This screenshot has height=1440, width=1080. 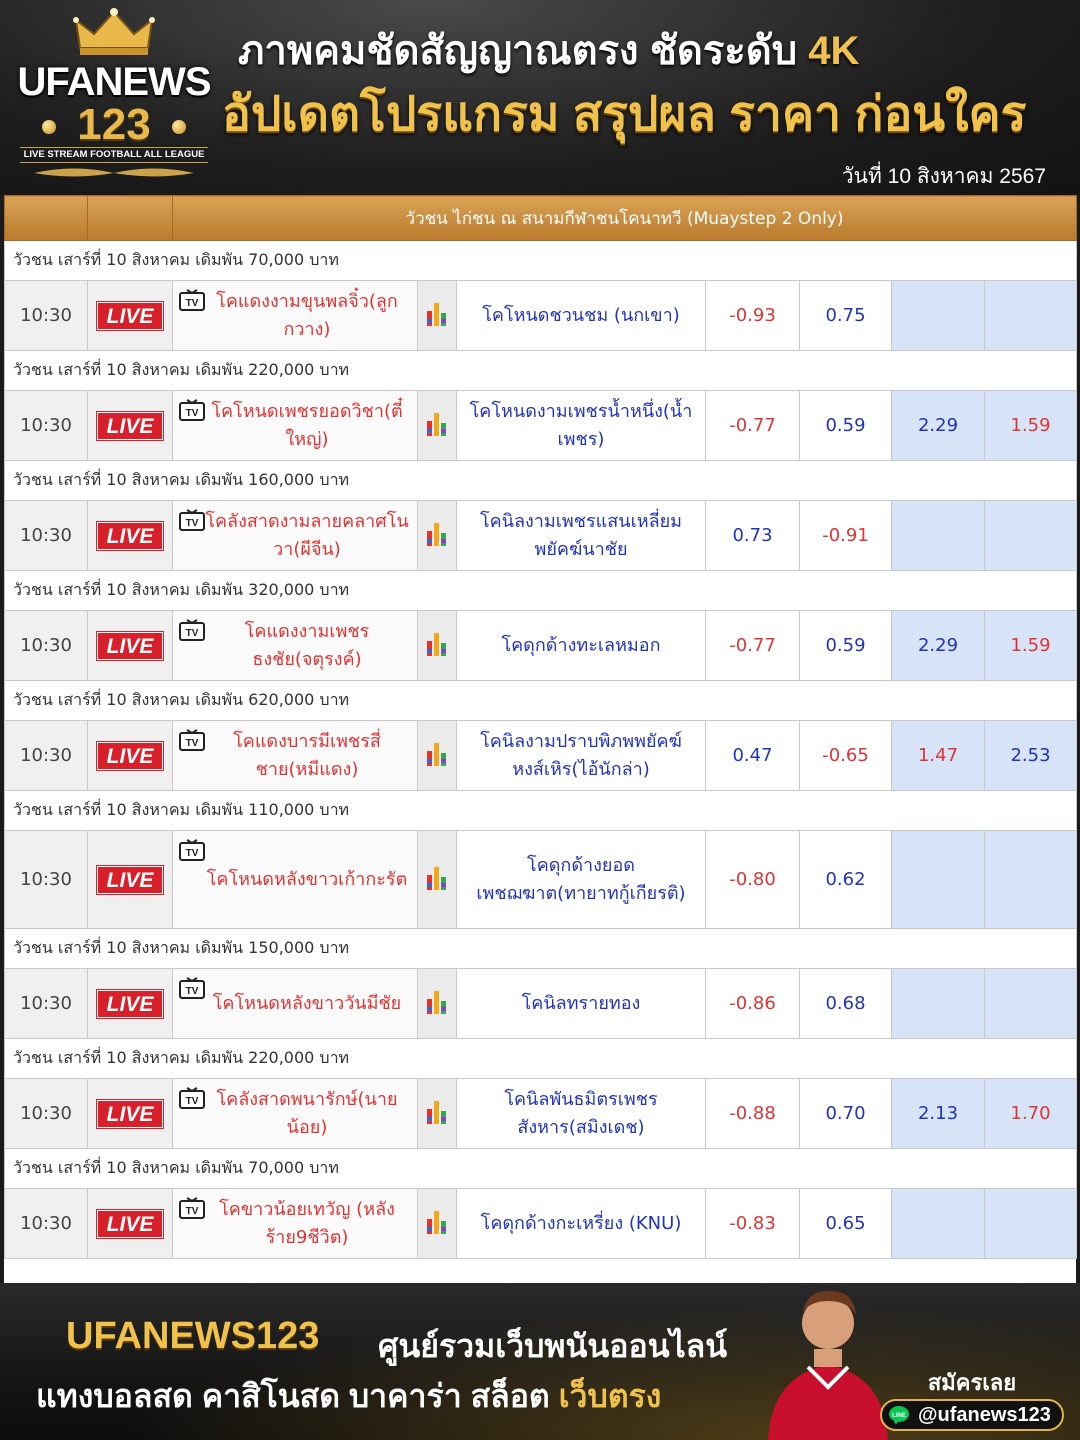 What do you see at coordinates (845, 1003) in the screenshot?
I see `odds-away: 0.68` at bounding box center [845, 1003].